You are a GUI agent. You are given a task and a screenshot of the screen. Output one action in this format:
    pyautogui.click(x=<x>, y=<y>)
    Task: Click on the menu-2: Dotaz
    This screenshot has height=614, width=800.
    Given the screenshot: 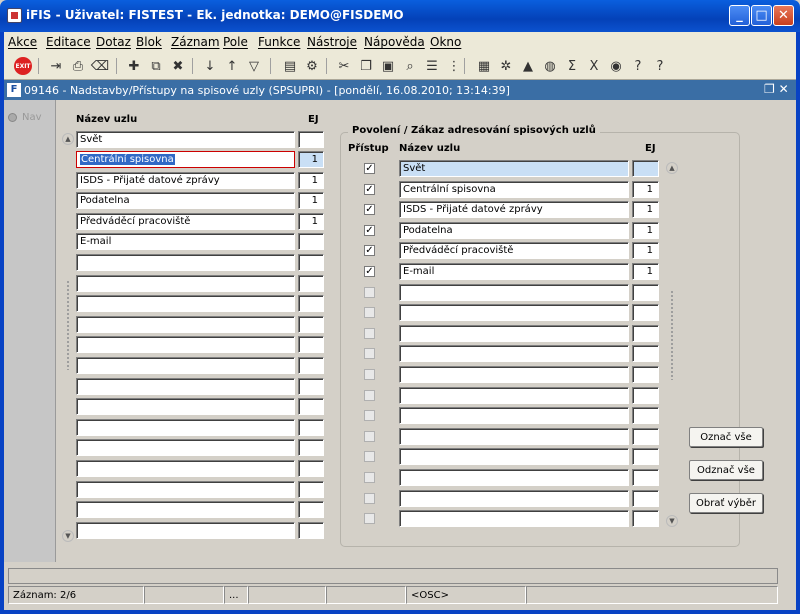 What is the action you would take?
    pyautogui.click(x=113, y=42)
    